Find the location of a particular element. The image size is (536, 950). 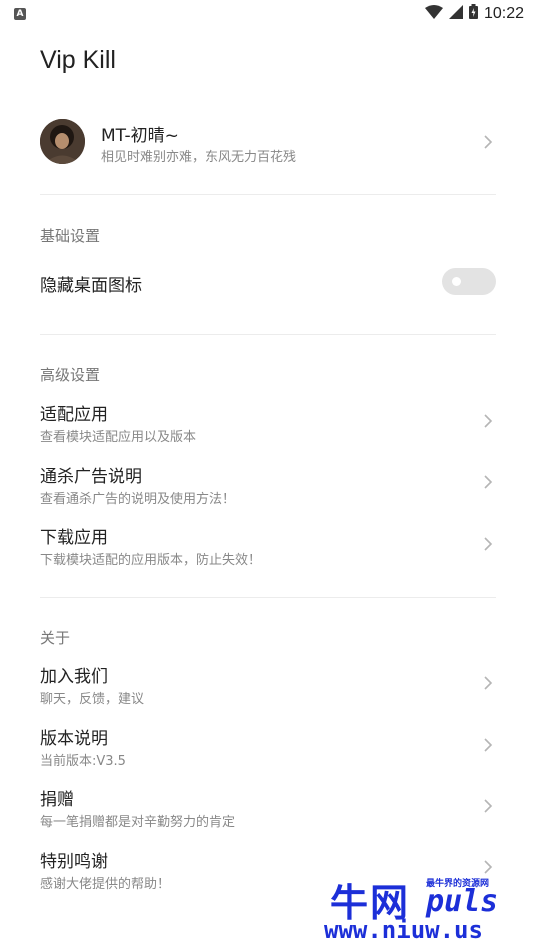

list-item-title: 特别鸣谢 is located at coordinates (74, 862).